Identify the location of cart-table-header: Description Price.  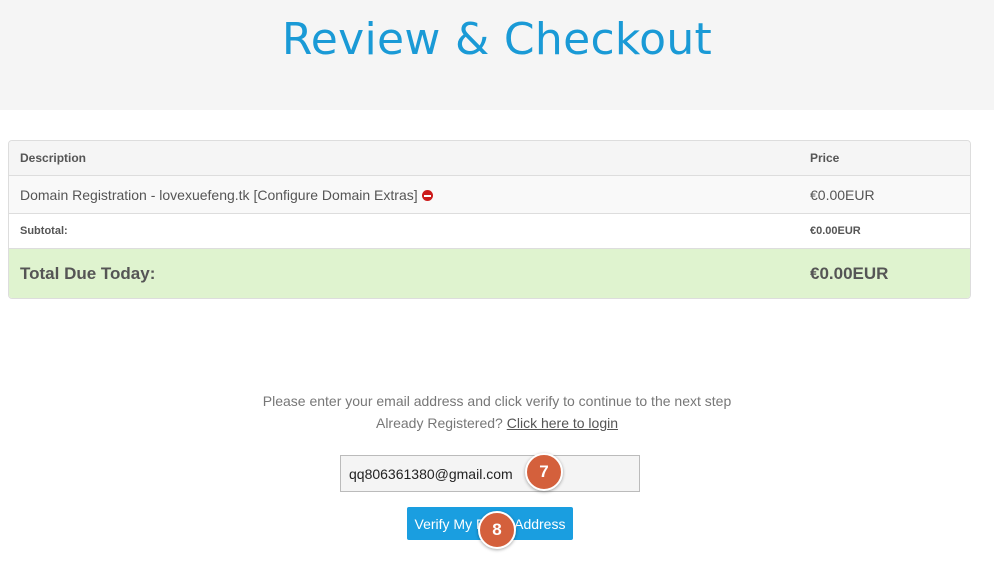
(489, 158).